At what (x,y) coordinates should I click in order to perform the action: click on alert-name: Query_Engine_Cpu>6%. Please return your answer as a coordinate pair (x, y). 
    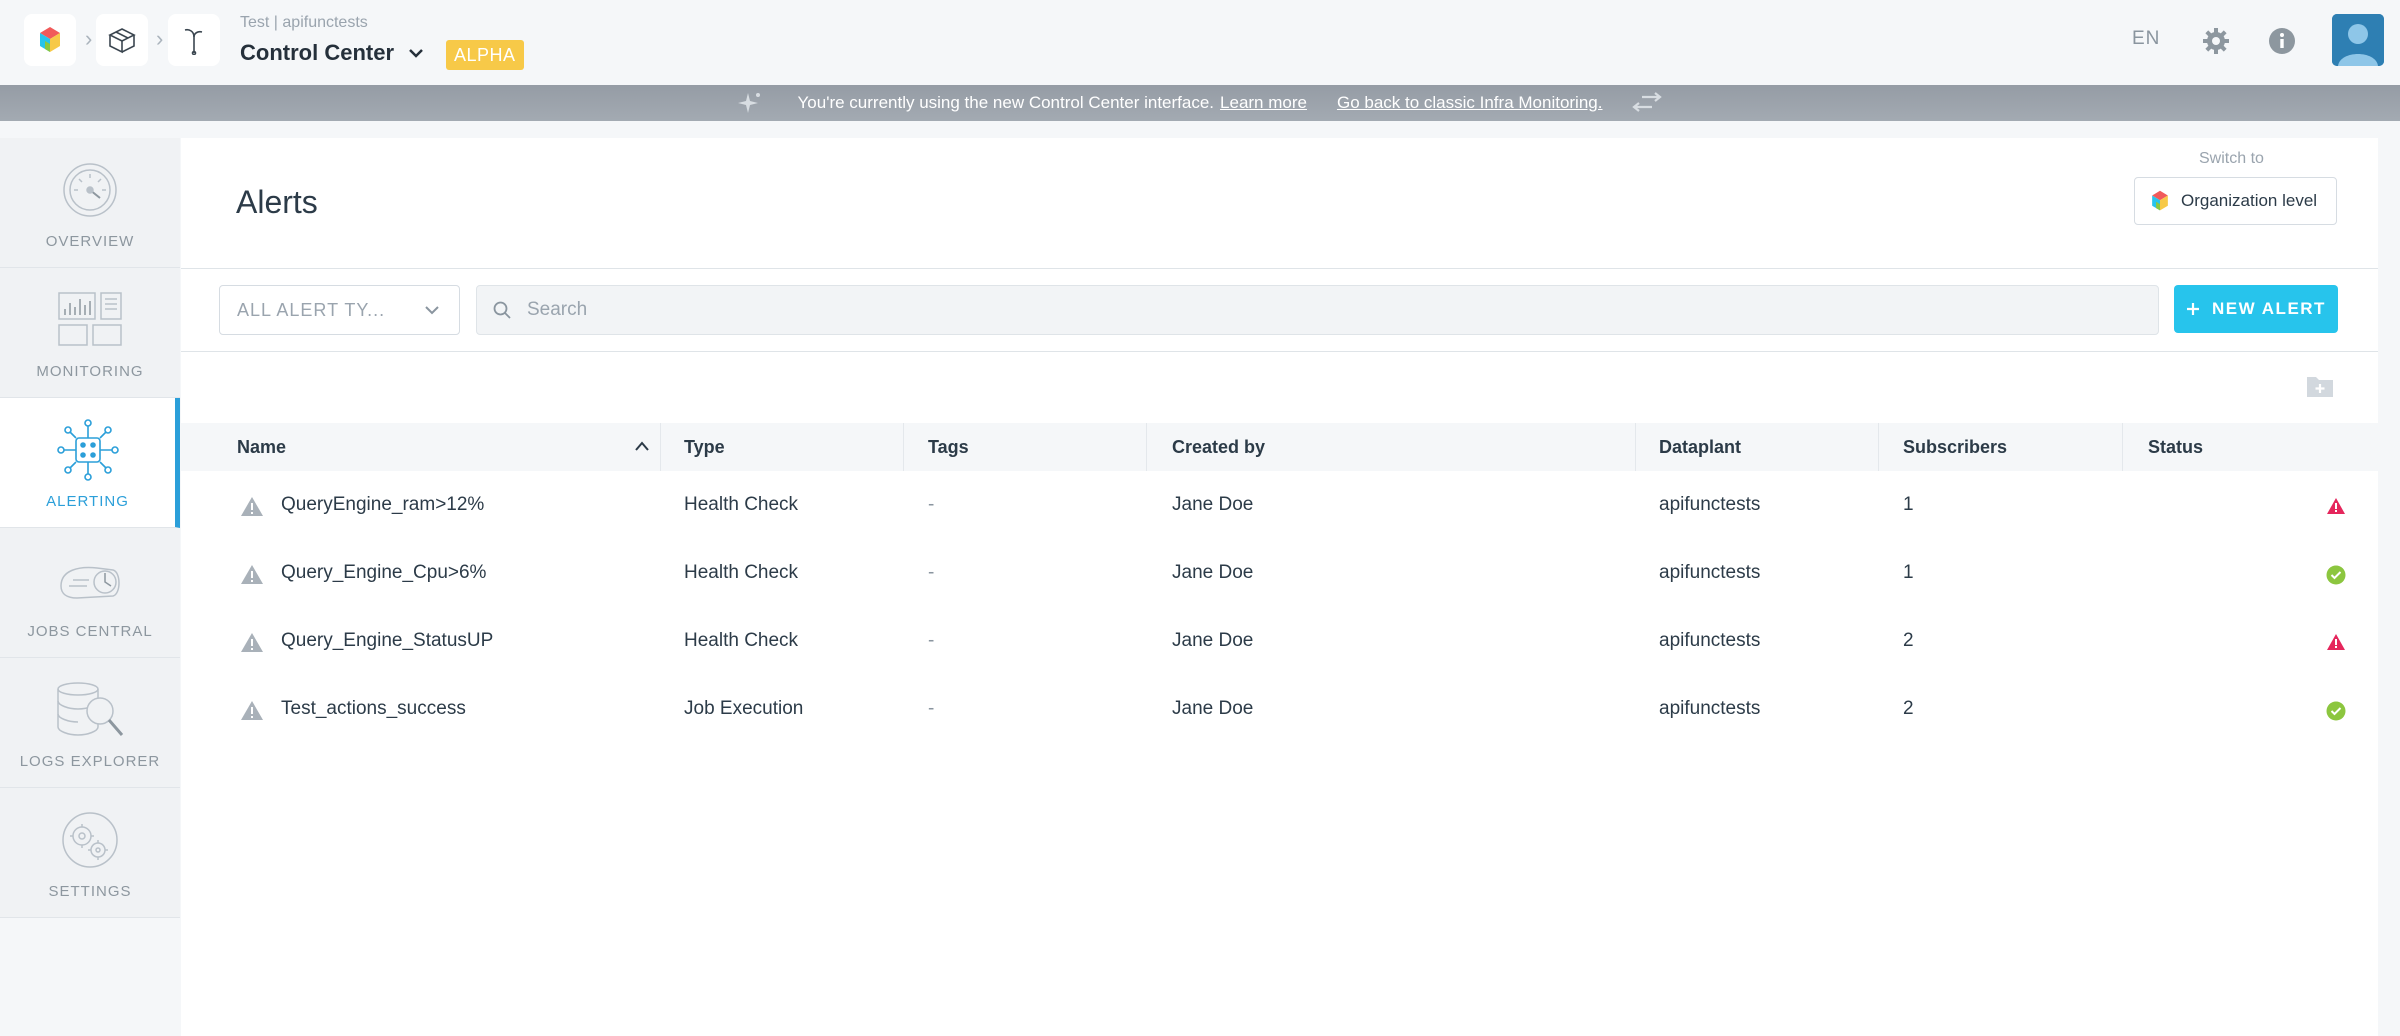
    Looking at the image, I should click on (383, 573).